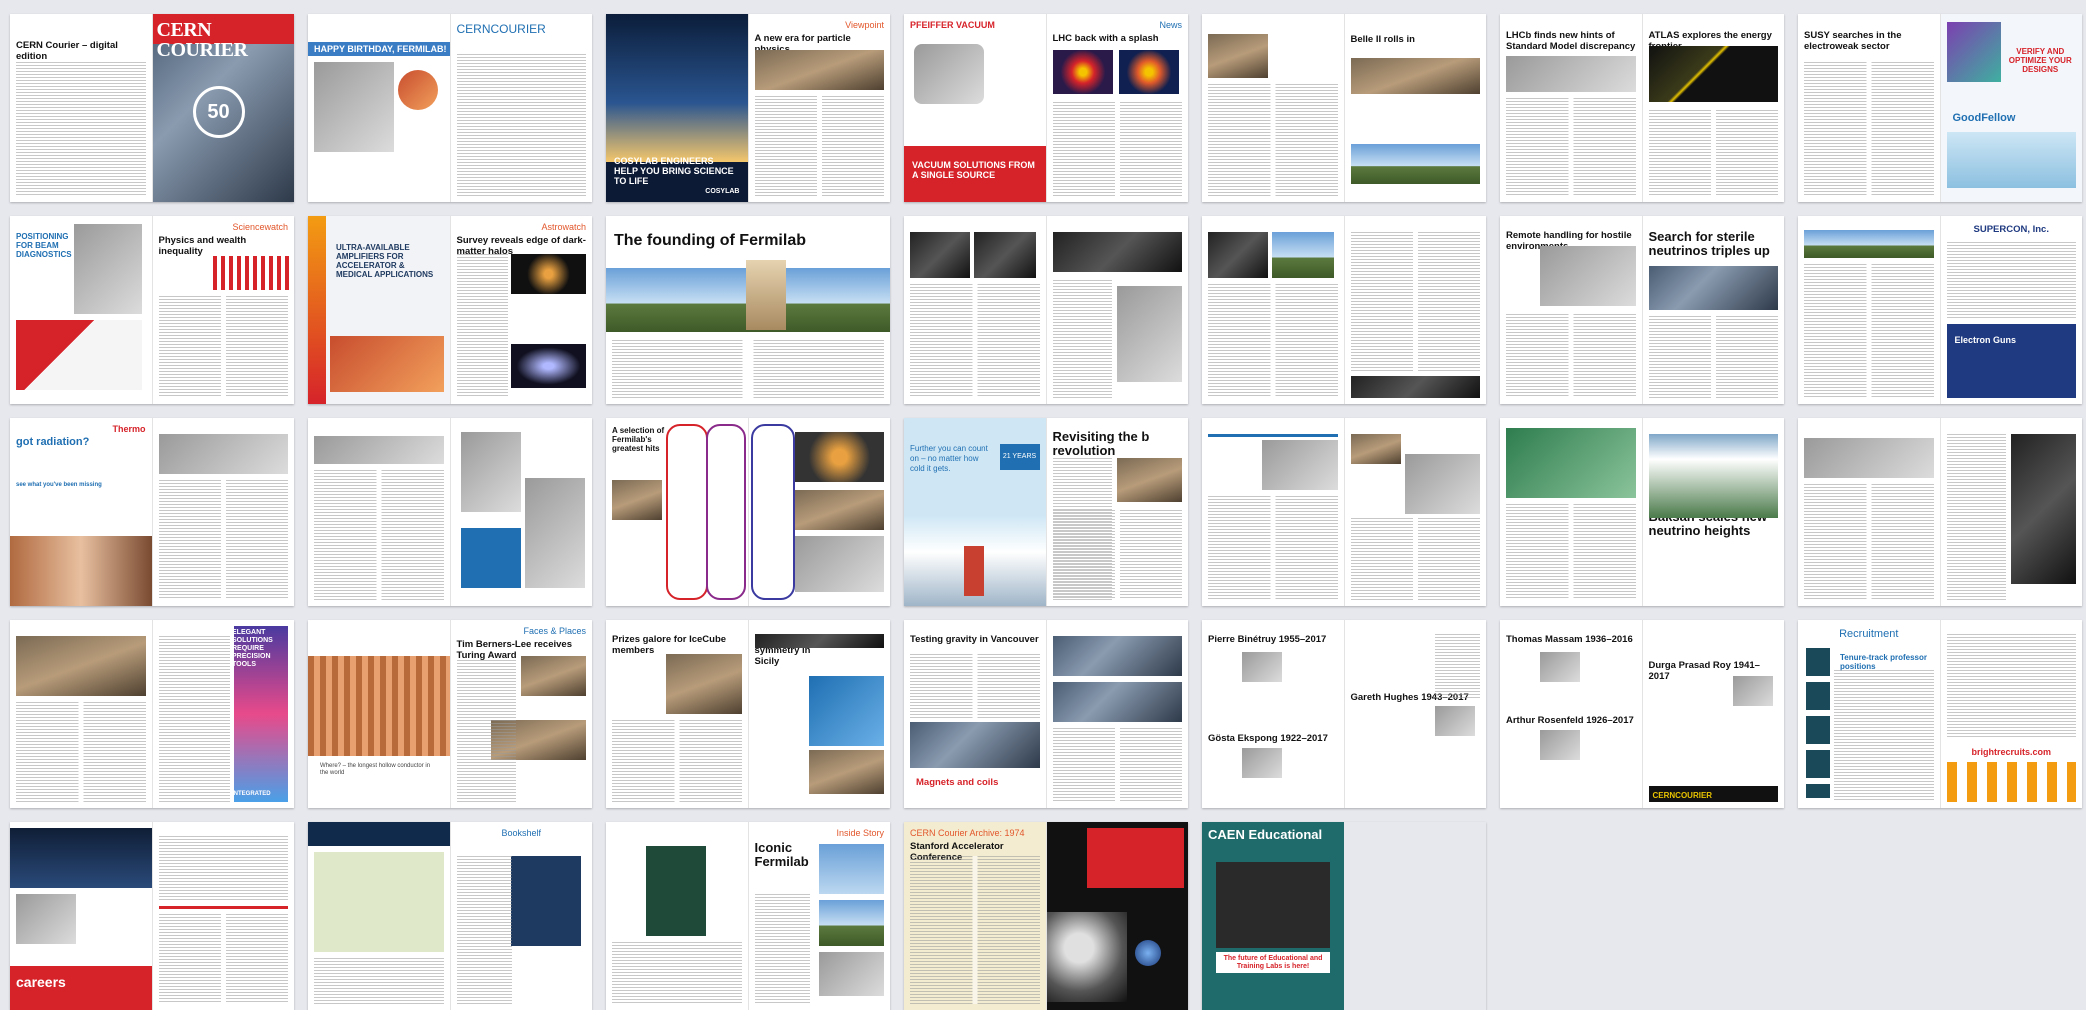 The height and width of the screenshot is (1010, 2086). Describe the element at coordinates (1147, 953) in the screenshot. I see `earth-image` at that location.